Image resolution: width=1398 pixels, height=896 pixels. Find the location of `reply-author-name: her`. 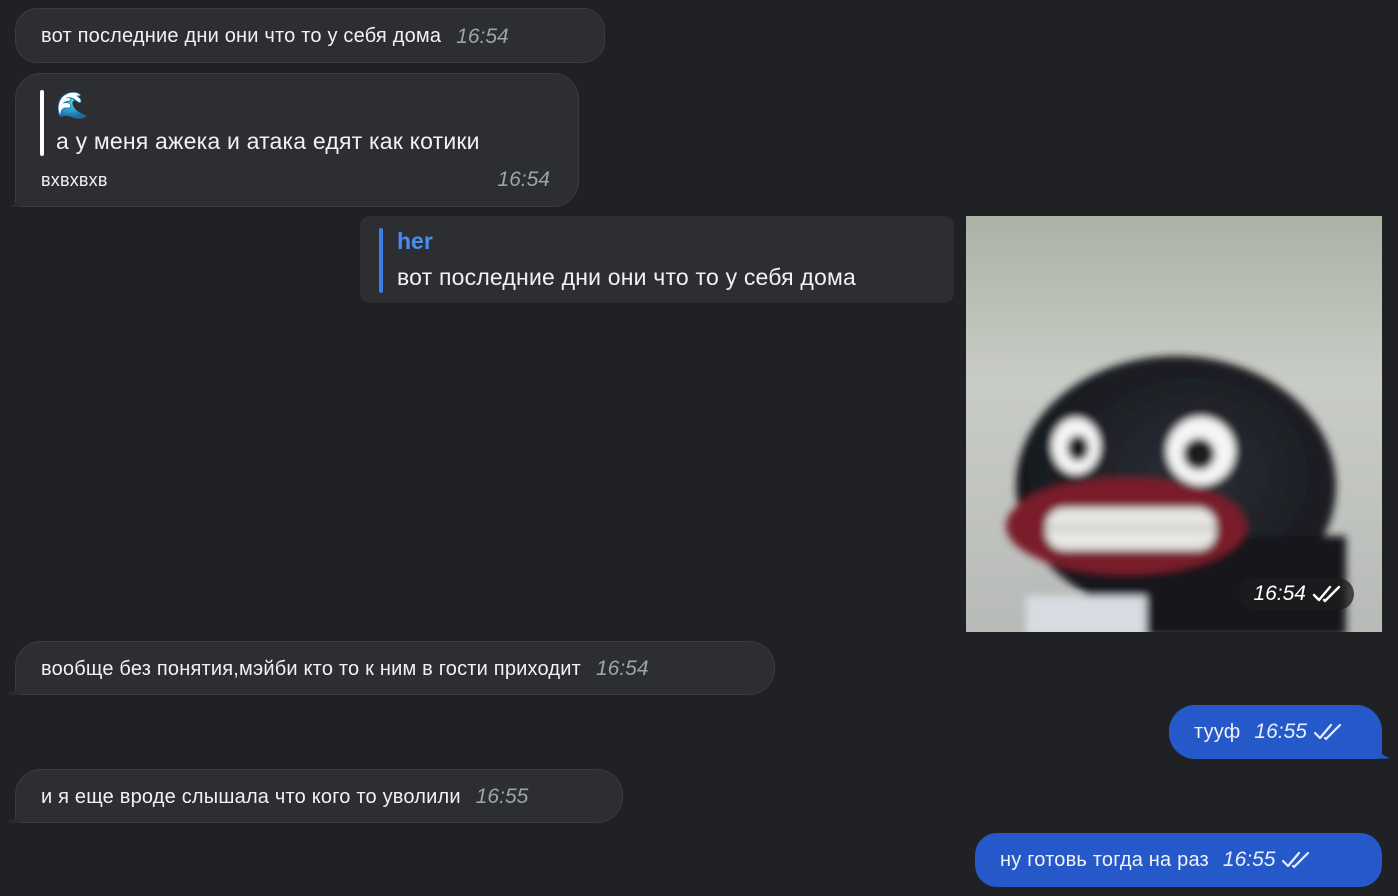

reply-author-name: her is located at coordinates (415, 241).